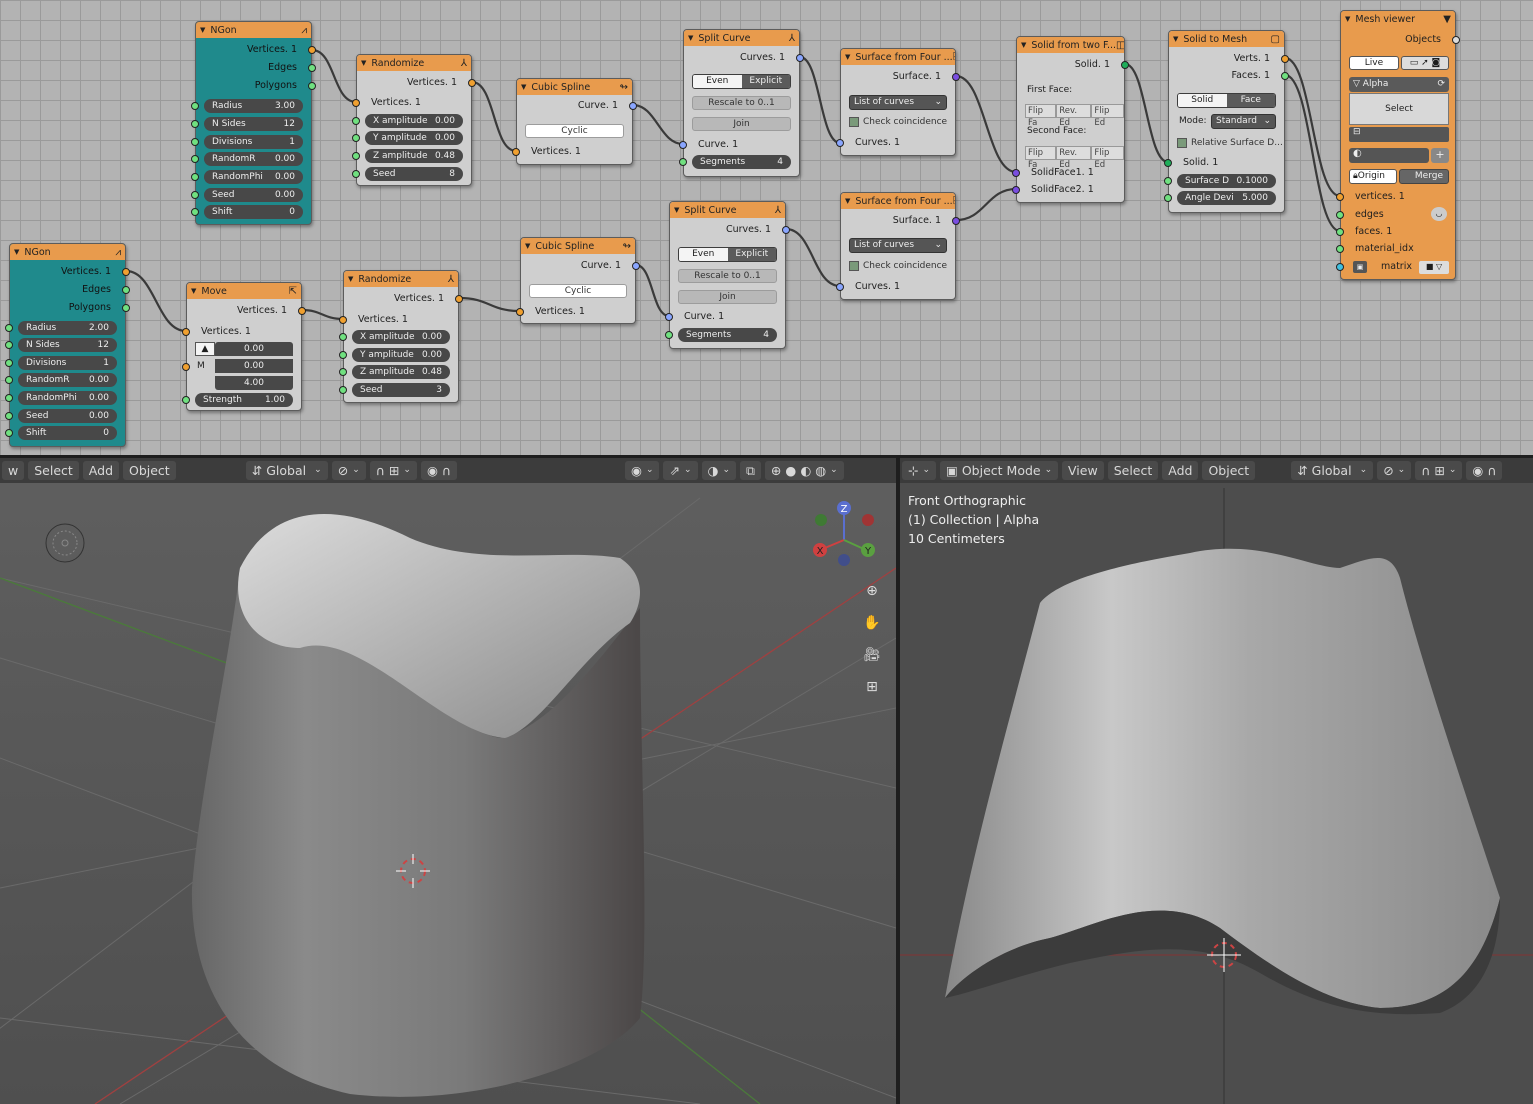 The width and height of the screenshot is (1533, 1104). Describe the element at coordinates (750, 470) in the screenshot. I see `xray-toggle: ⧉` at that location.